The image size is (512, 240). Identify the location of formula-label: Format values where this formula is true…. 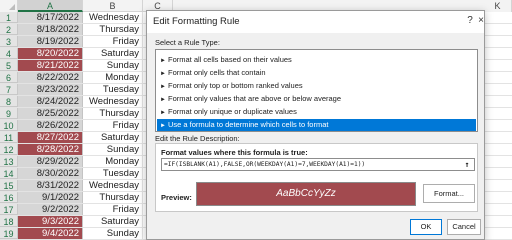
(234, 152).